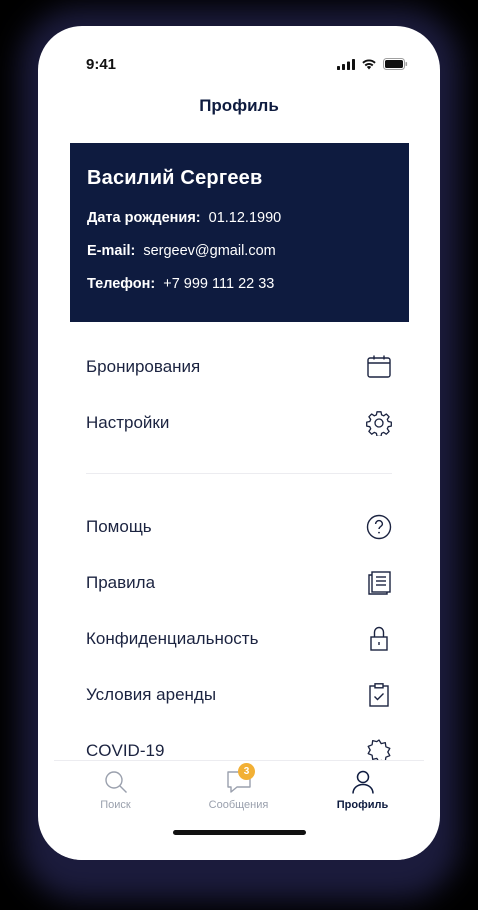 The image size is (478, 910). What do you see at coordinates (121, 582) in the screenshot?
I see `menu-item-label: Правила` at bounding box center [121, 582].